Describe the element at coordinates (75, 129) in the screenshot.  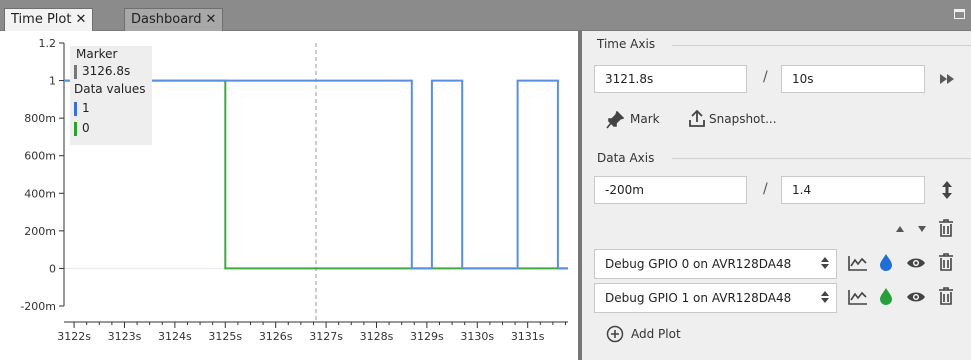
I see `series-1-swatch` at that location.